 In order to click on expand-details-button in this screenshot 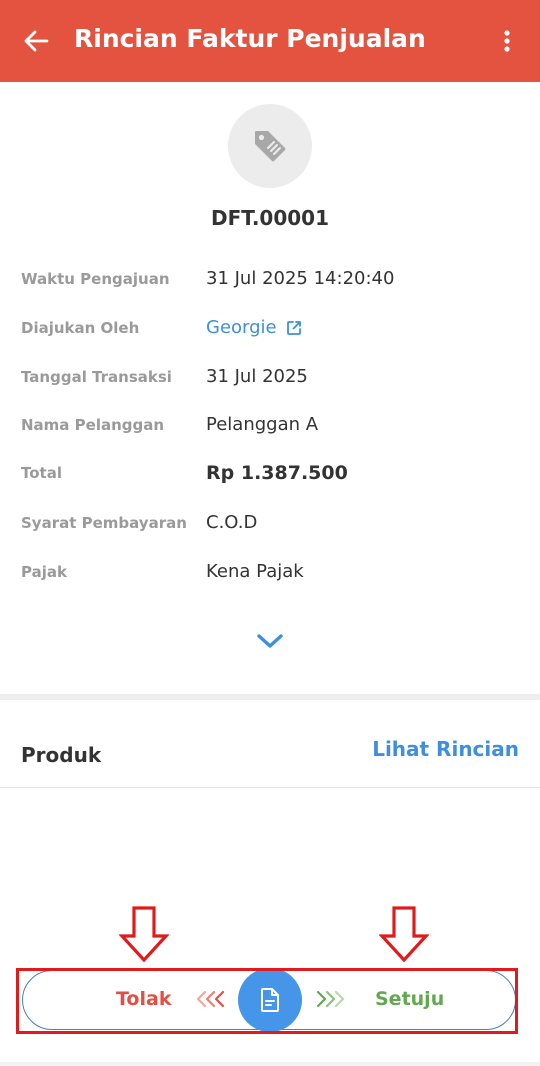, I will do `click(270, 641)`.